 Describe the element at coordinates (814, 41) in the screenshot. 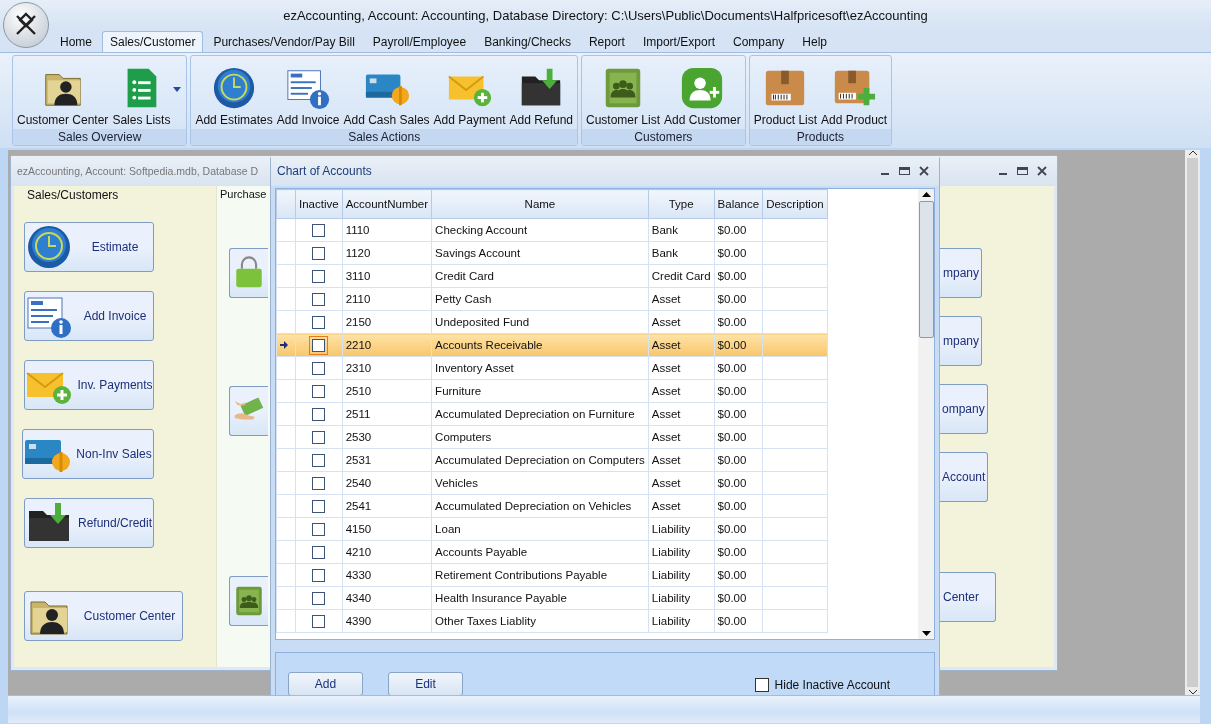

I see `menu-tab: Help` at that location.